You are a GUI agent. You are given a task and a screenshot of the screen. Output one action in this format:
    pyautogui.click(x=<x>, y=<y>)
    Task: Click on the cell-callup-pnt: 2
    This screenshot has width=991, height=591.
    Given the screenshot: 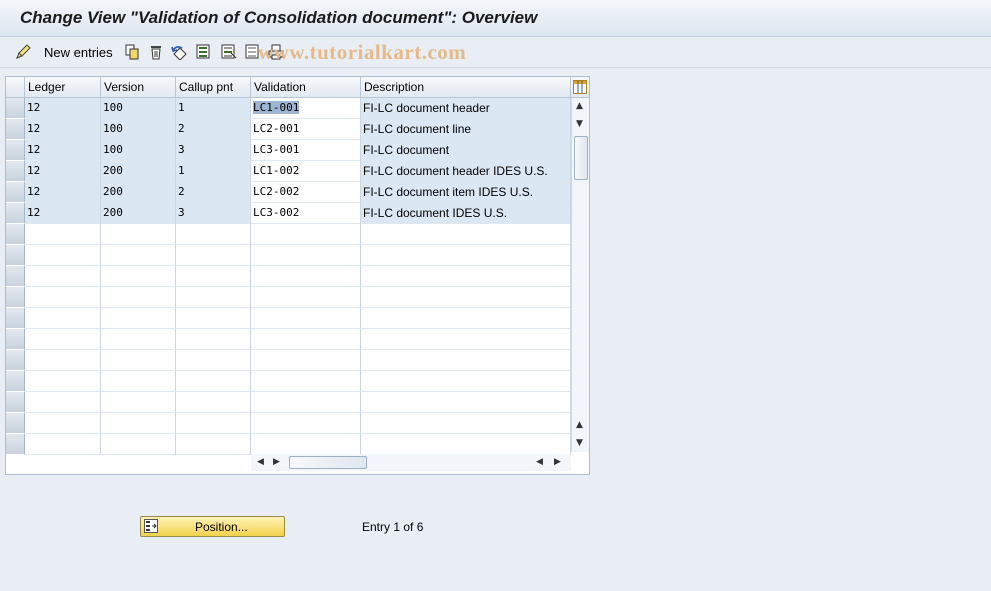 What is the action you would take?
    pyautogui.click(x=213, y=192)
    